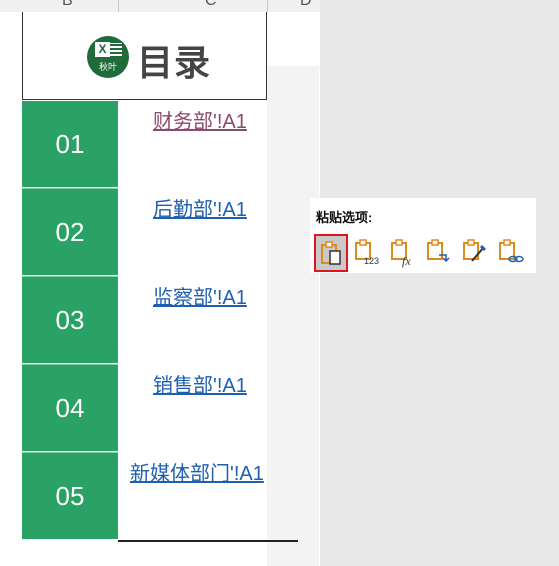 This screenshot has height=566, width=559. What do you see at coordinates (67, 5) in the screenshot?
I see `column-header-b: B` at bounding box center [67, 5].